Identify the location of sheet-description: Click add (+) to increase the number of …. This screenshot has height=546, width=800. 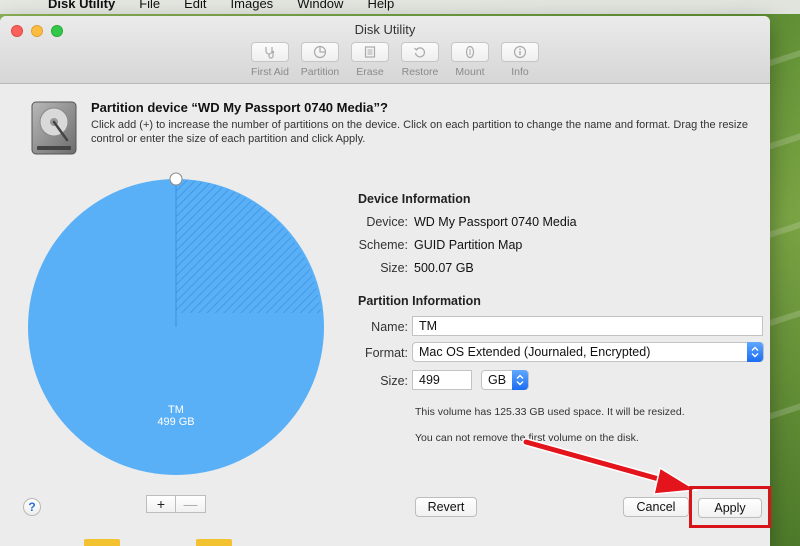
(419, 132).